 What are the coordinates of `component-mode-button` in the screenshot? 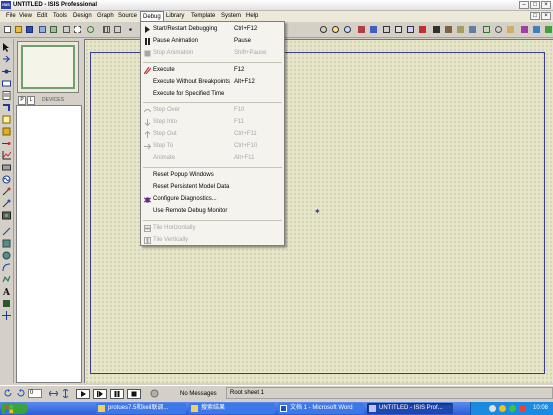 It's located at (6, 59).